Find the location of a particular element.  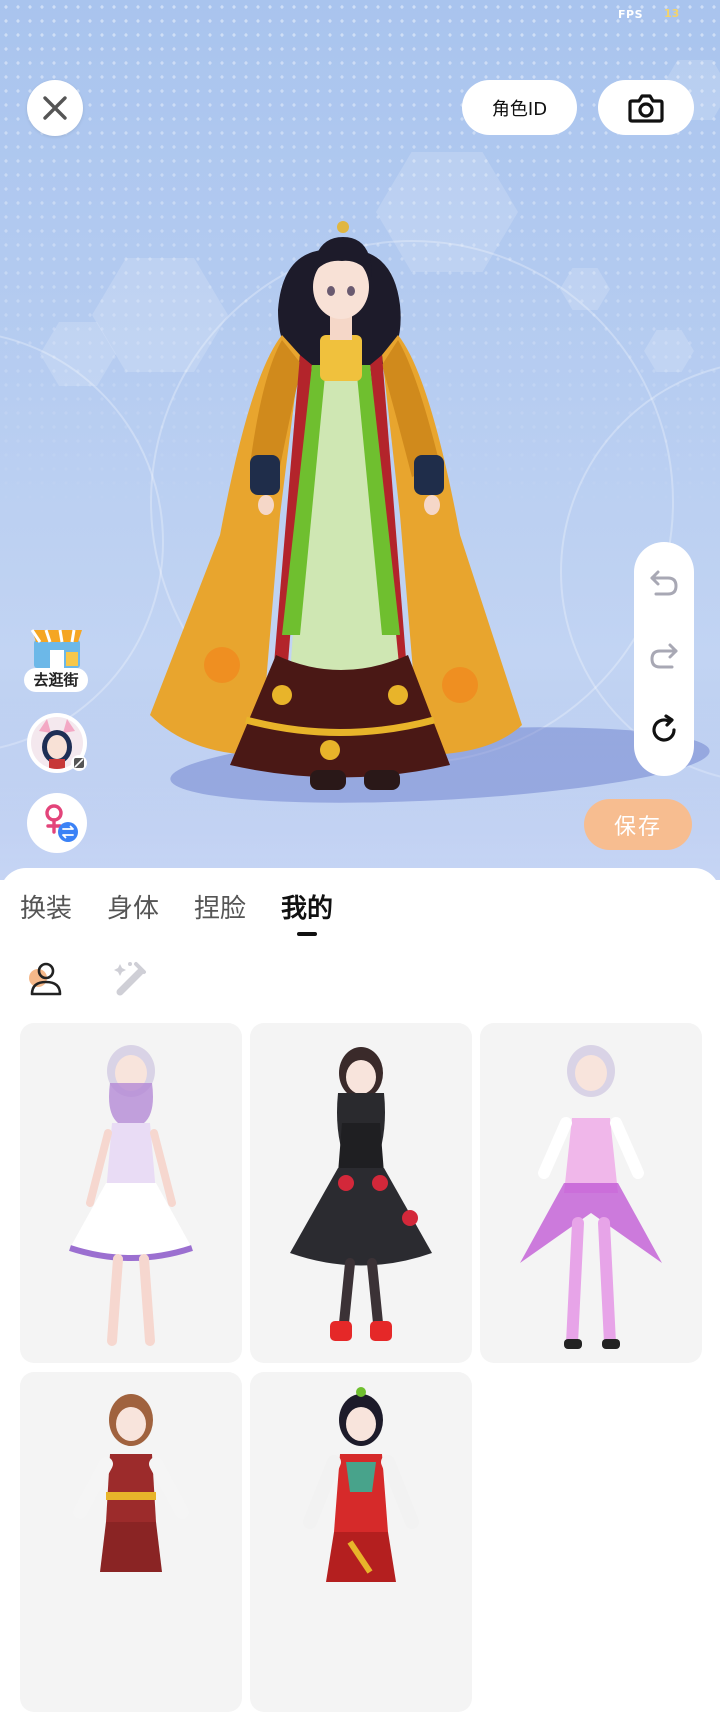

my-creations-filter is located at coordinates (130, 978).